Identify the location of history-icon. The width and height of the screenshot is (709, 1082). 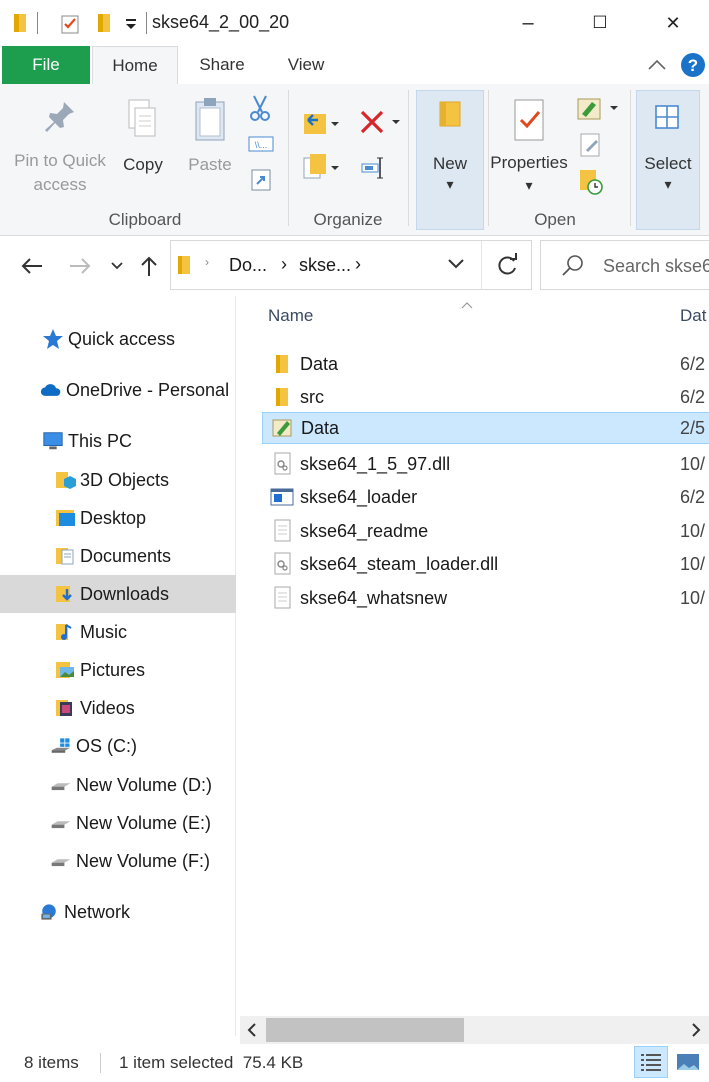
(591, 184).